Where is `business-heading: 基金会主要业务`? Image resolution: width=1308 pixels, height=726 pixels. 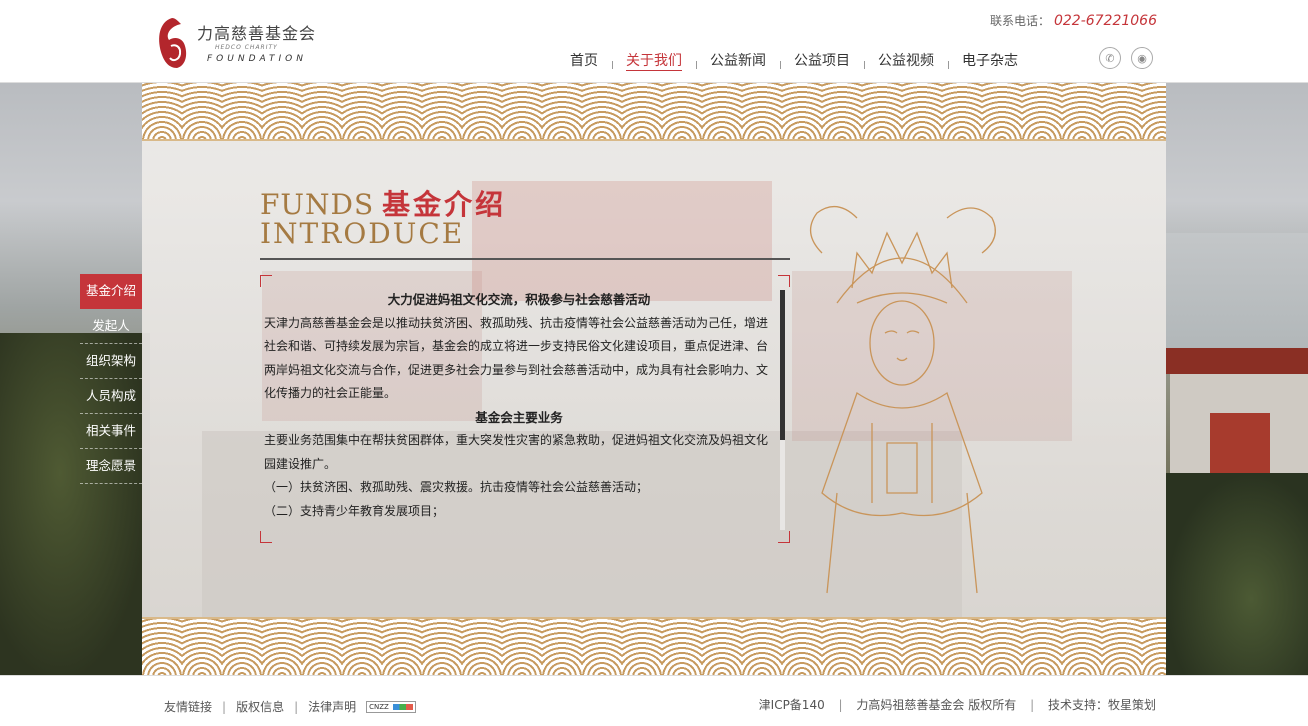 business-heading: 基金会主要业务 is located at coordinates (519, 417).